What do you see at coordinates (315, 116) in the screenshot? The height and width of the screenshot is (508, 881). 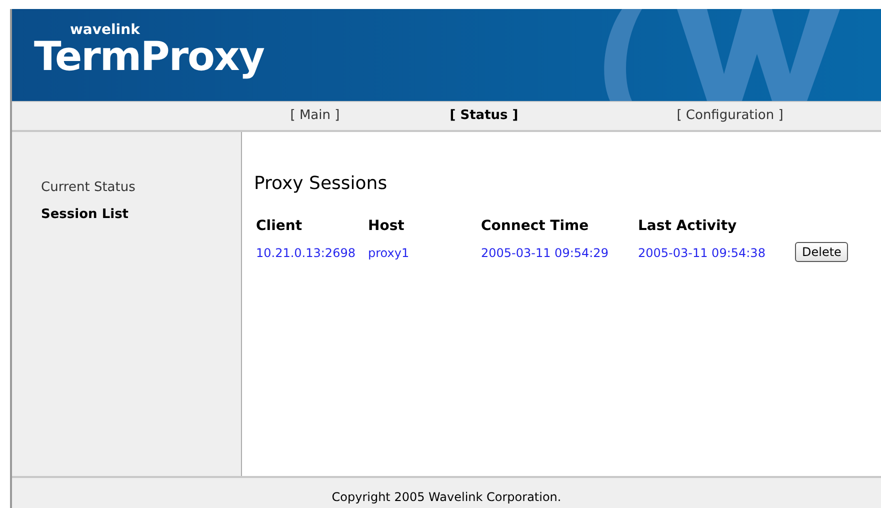 I see `nav-link: [ Main ]` at bounding box center [315, 116].